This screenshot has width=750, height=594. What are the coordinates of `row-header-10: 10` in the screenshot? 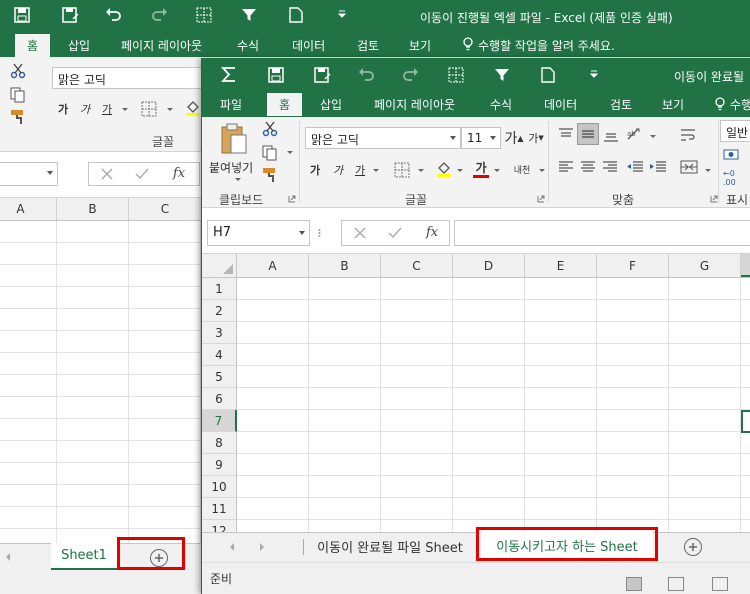 It's located at (219, 487).